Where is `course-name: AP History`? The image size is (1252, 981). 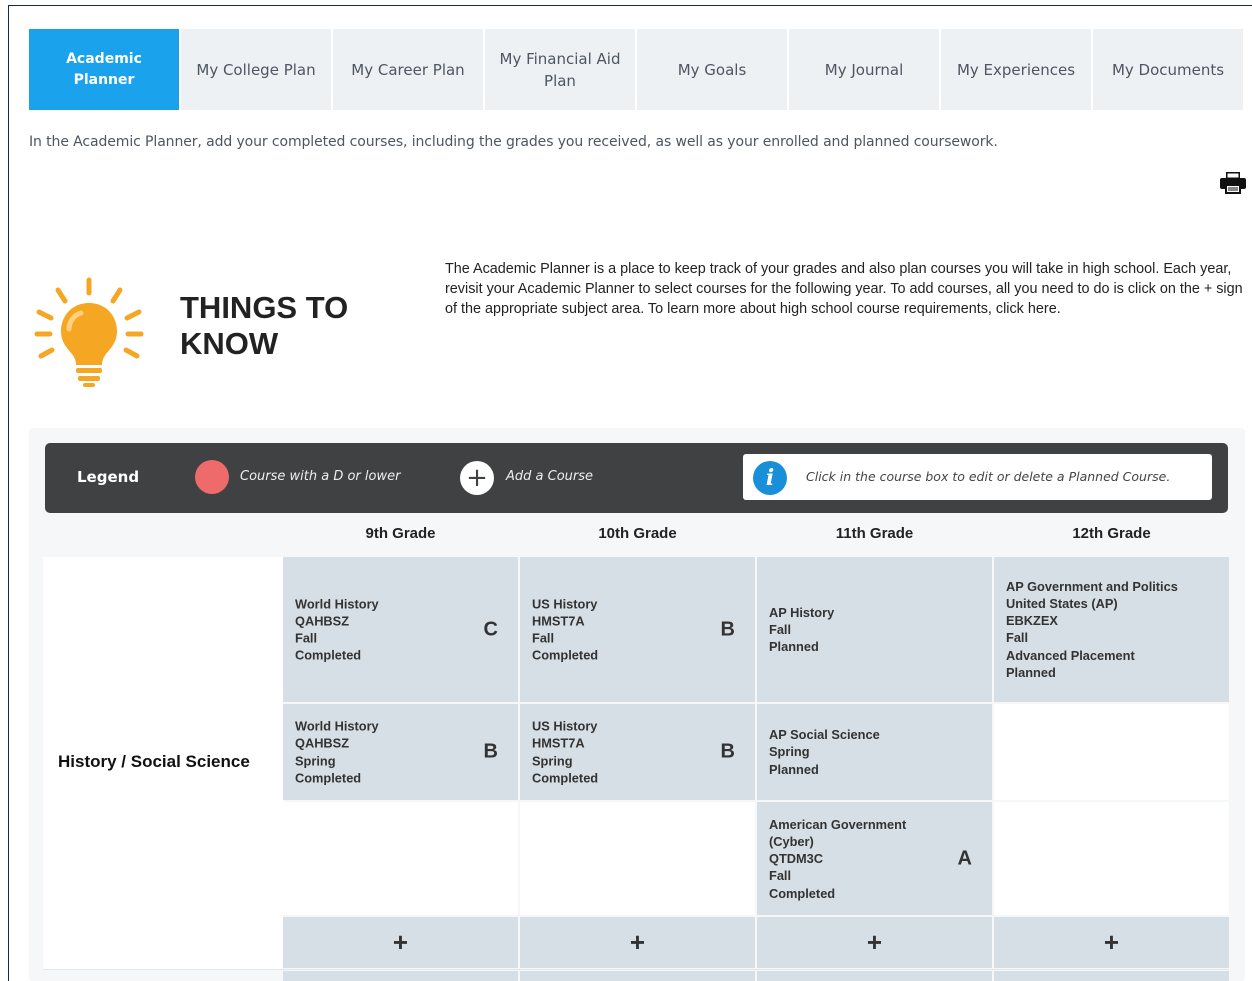
course-name: AP History is located at coordinates (802, 612).